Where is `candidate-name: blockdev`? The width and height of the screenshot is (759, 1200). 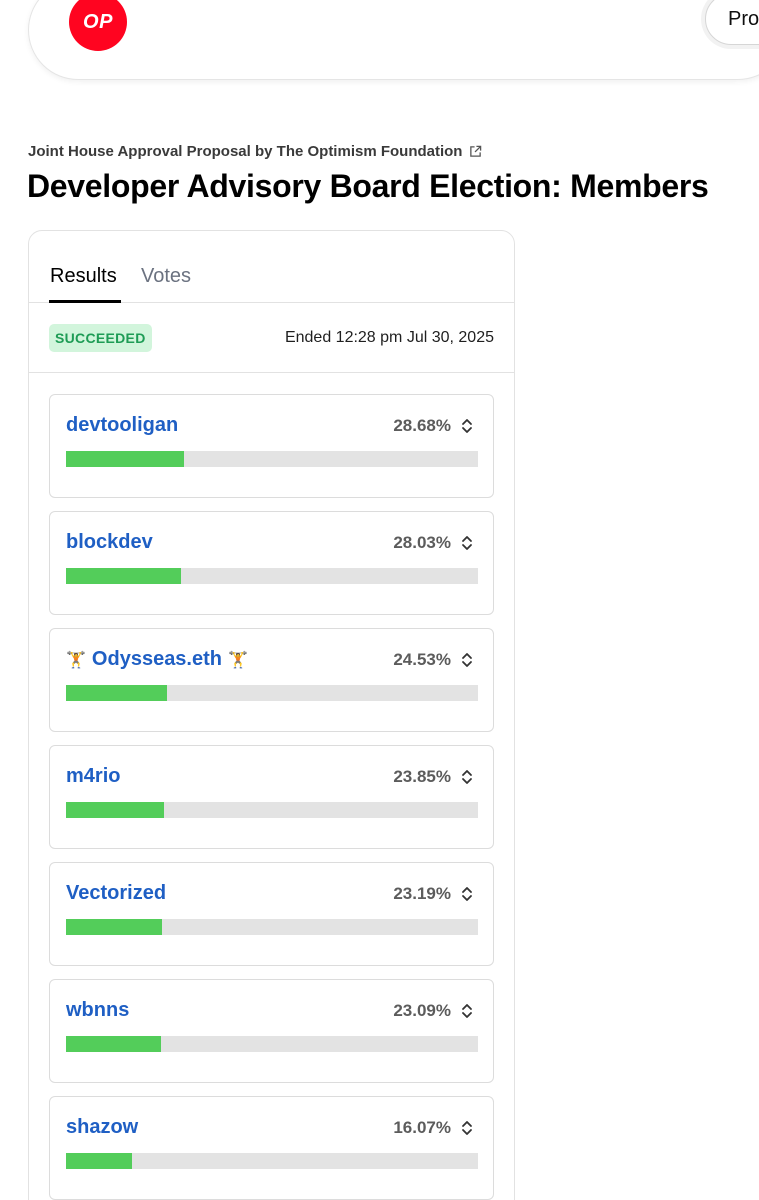
candidate-name: blockdev is located at coordinates (109, 542).